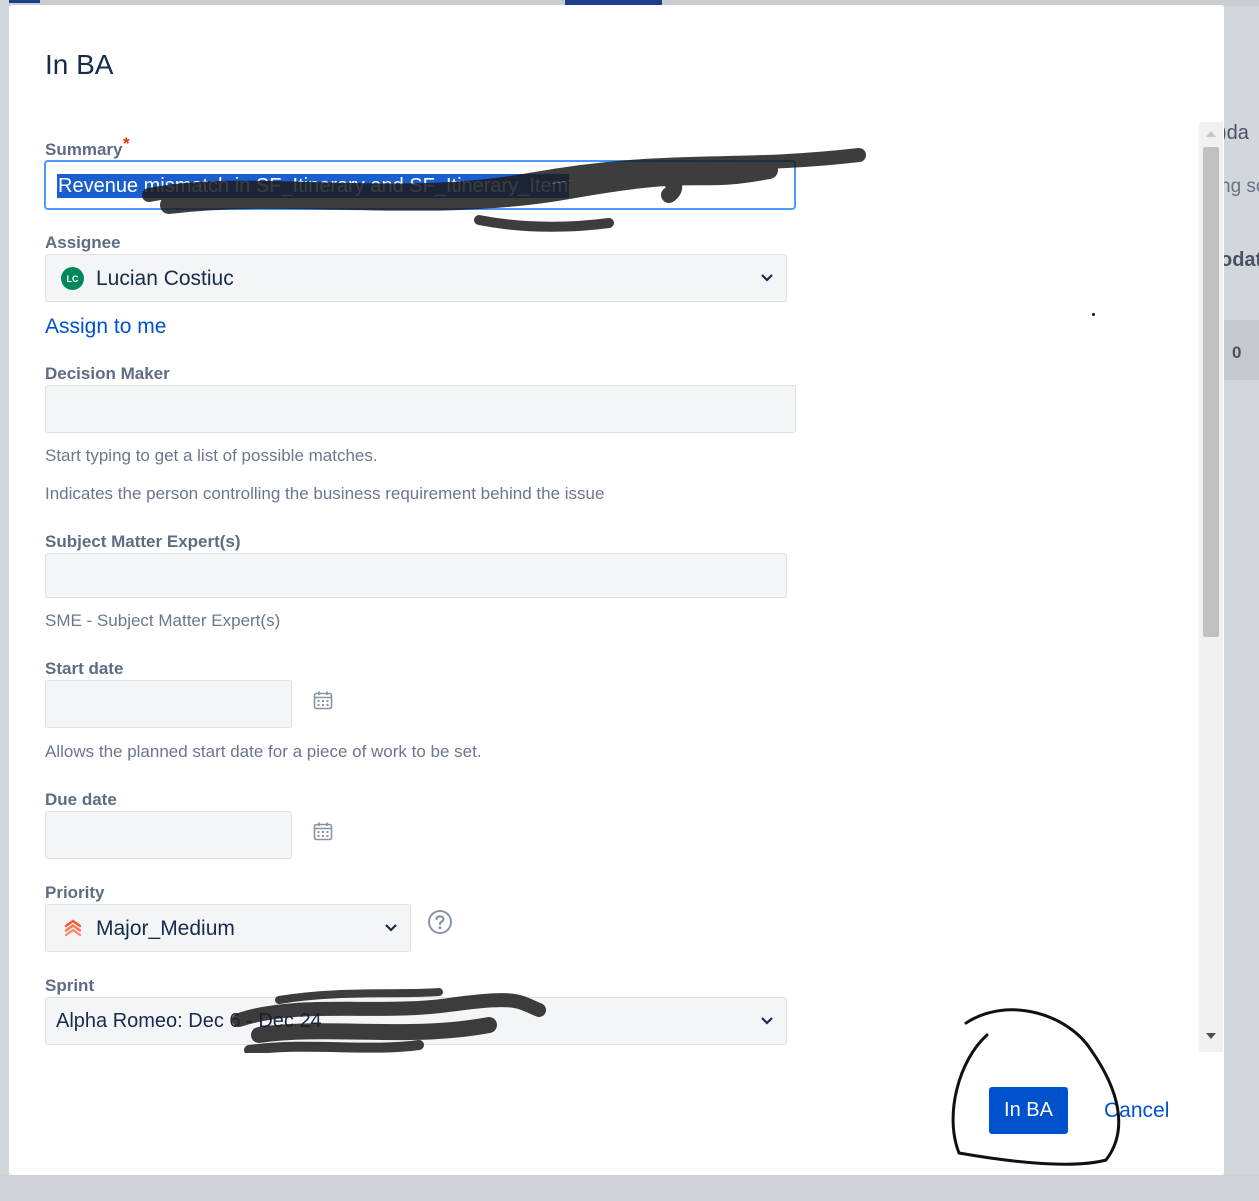 The height and width of the screenshot is (1201, 1259). I want to click on background-band, so click(1241, 350).